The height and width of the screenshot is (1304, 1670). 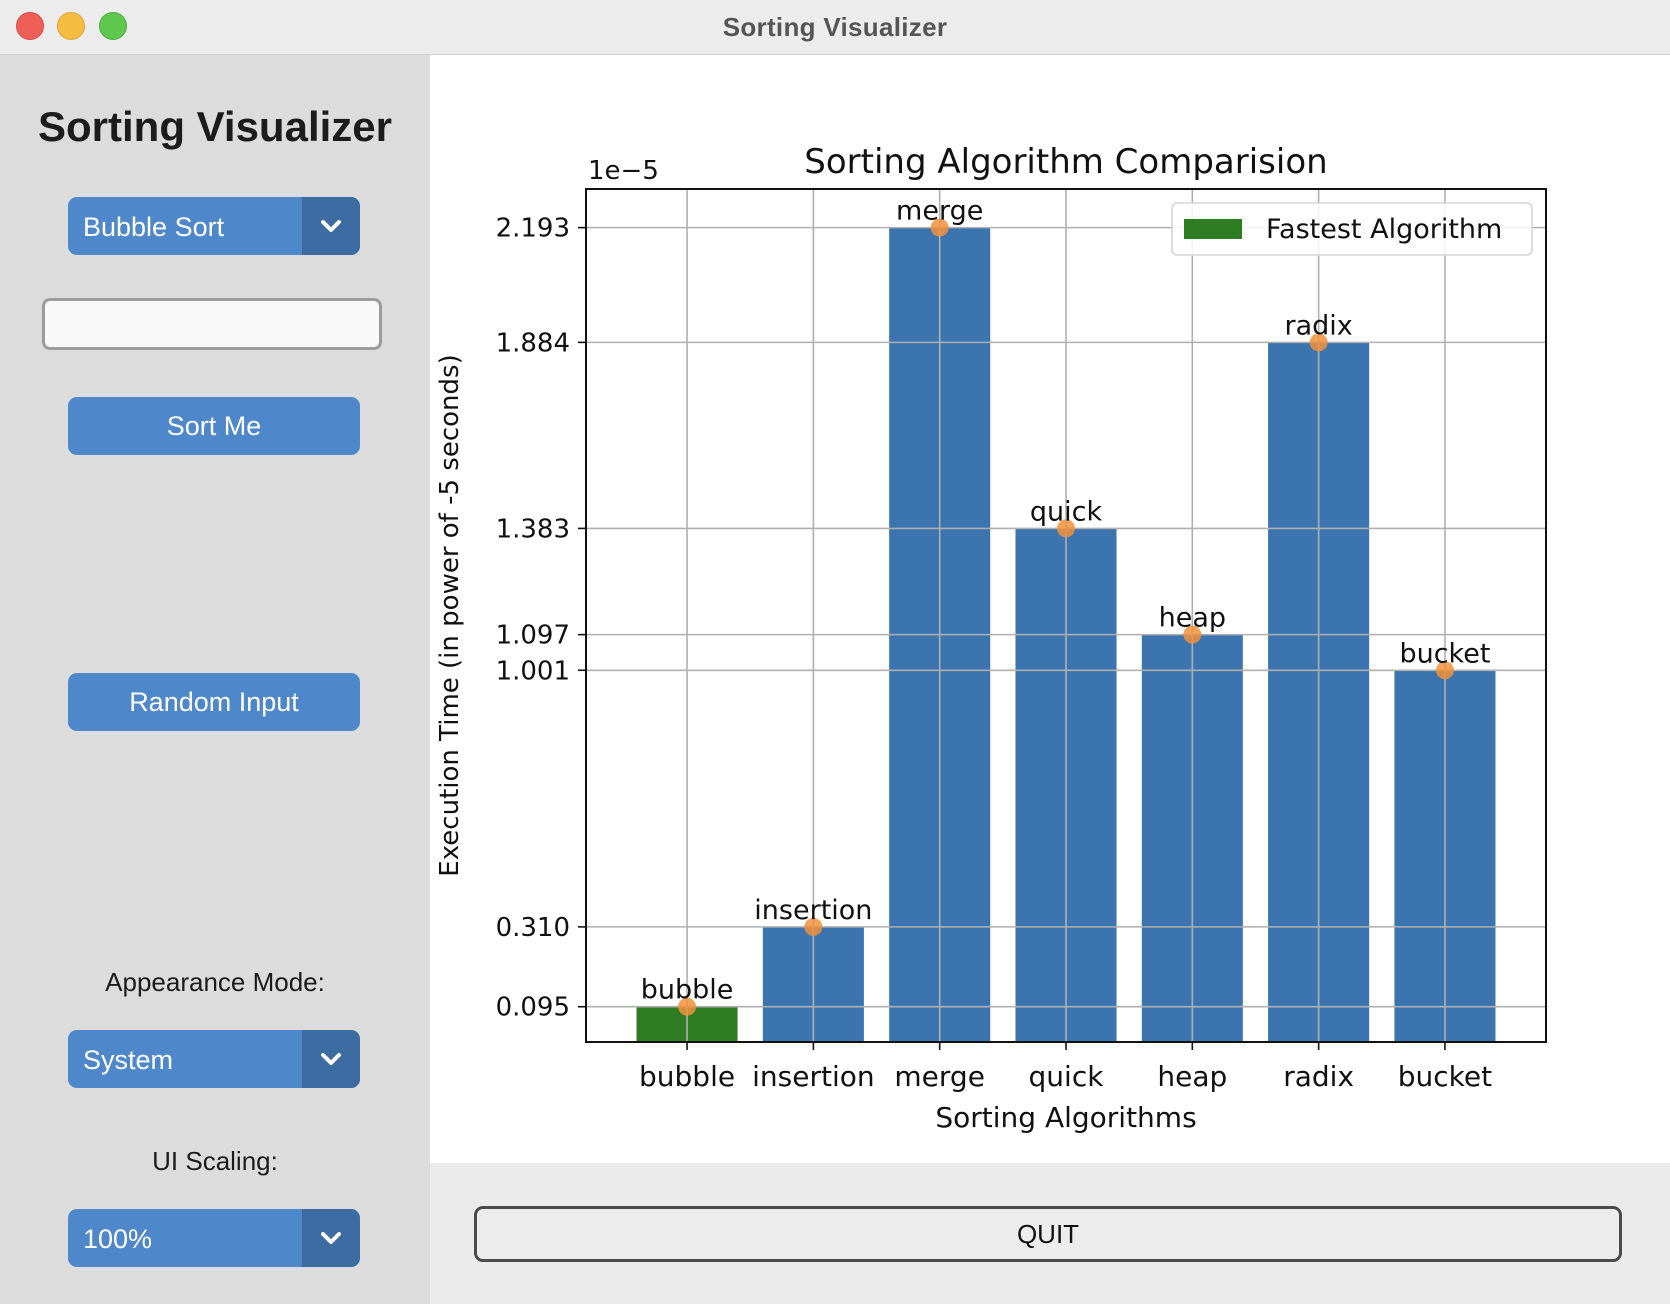 I want to click on ui-scaling-label: UI Scaling:, so click(x=215, y=1161).